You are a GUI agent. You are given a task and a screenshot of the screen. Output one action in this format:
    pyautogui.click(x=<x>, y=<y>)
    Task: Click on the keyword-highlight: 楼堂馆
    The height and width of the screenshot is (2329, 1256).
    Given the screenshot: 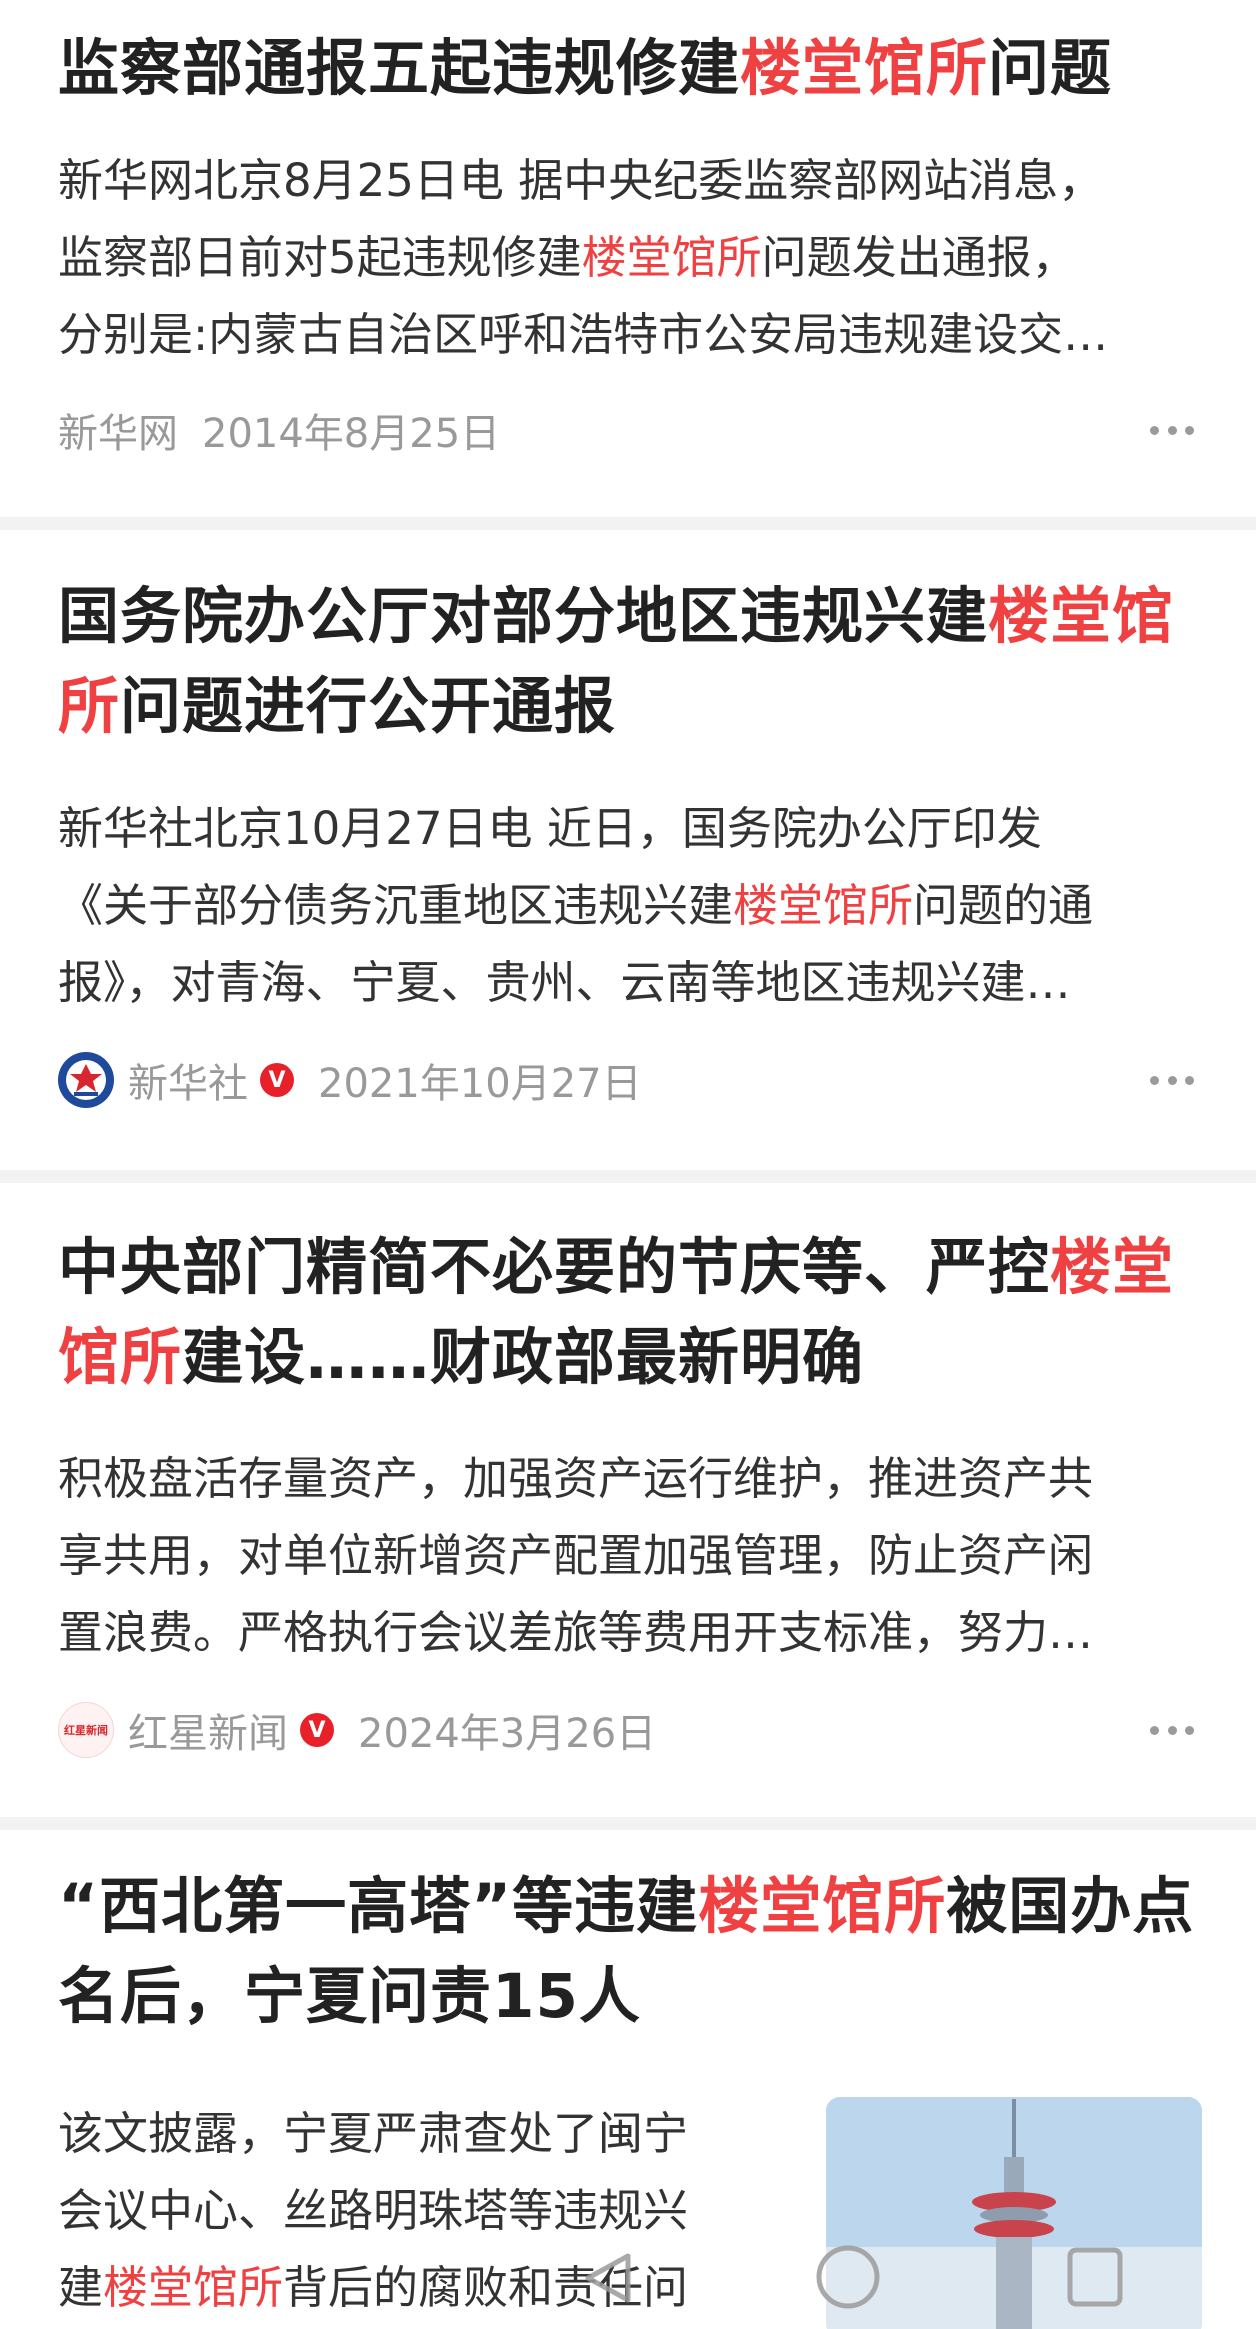 What is the action you would take?
    pyautogui.click(x=1081, y=616)
    